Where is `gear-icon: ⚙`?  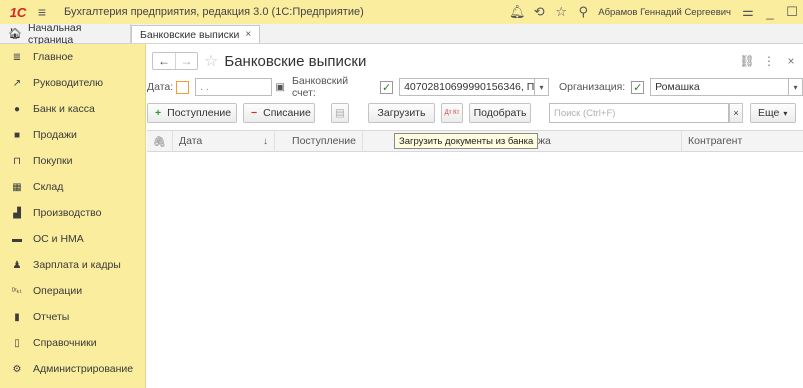 gear-icon: ⚙ is located at coordinates (17, 369).